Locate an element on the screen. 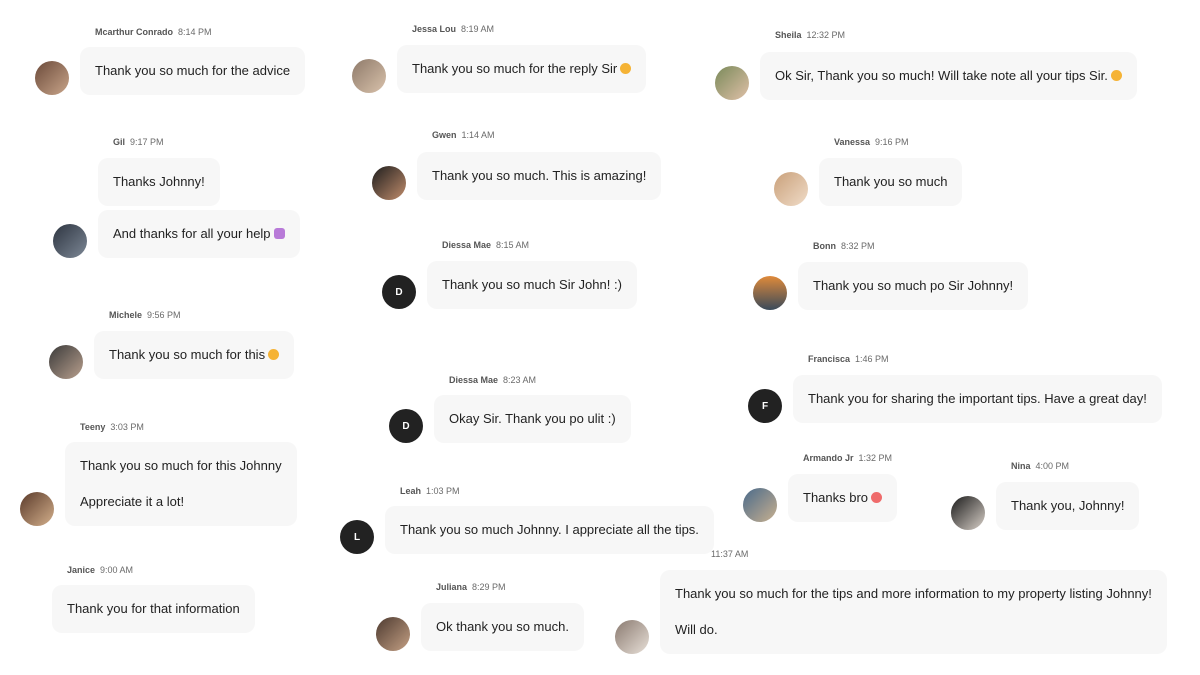 This screenshot has height=675, width=1200. message-text: Thank you so much. This is amazing! is located at coordinates (539, 175).